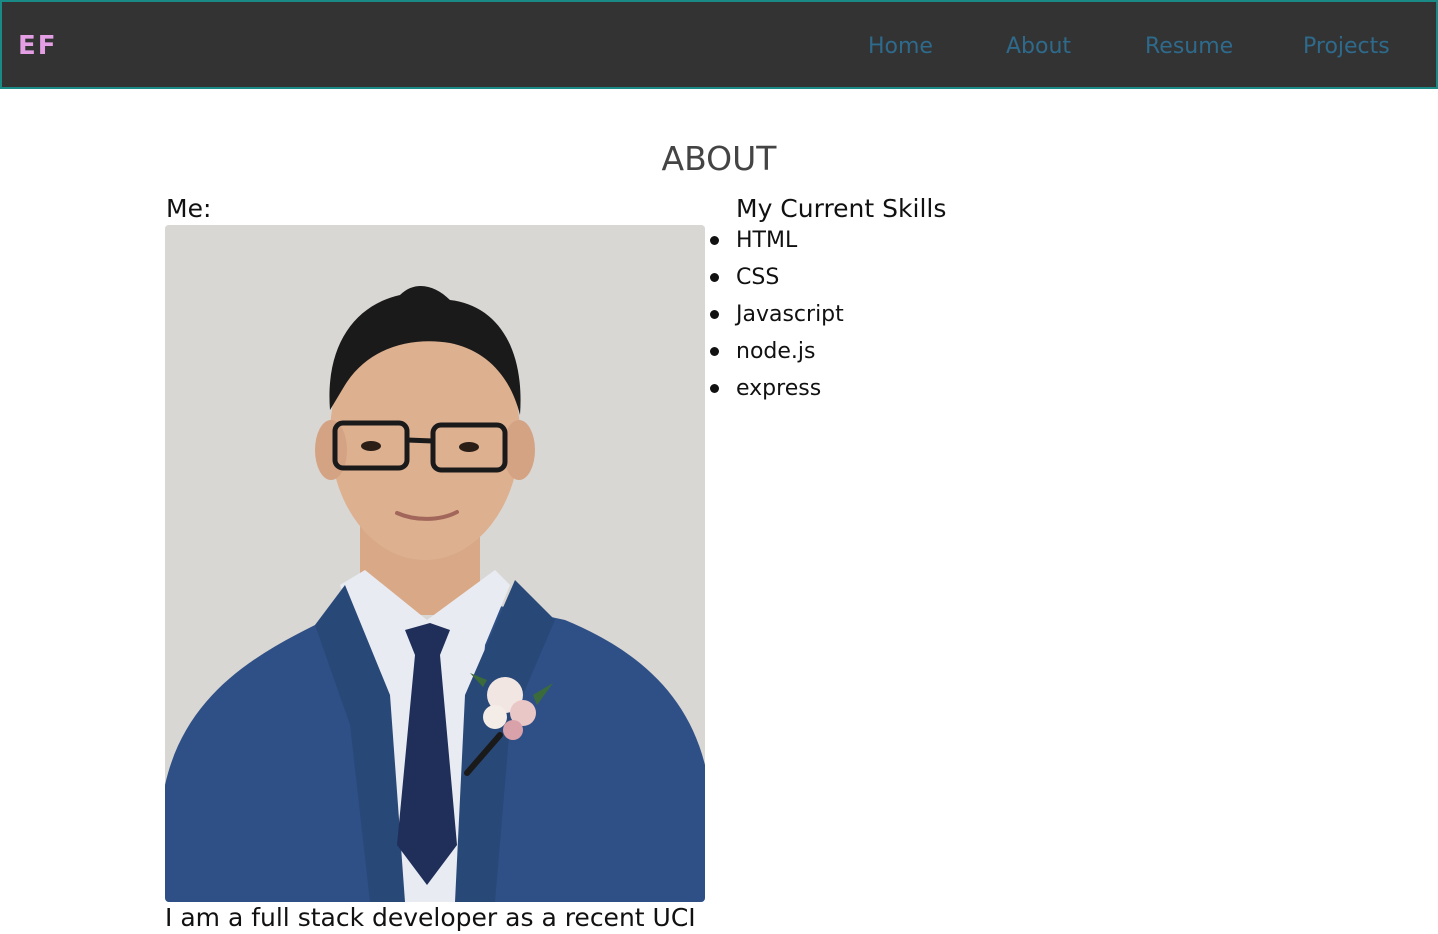 This screenshot has height=934, width=1438. What do you see at coordinates (841, 208) in the screenshot?
I see `skills-heading: My Current Skills` at bounding box center [841, 208].